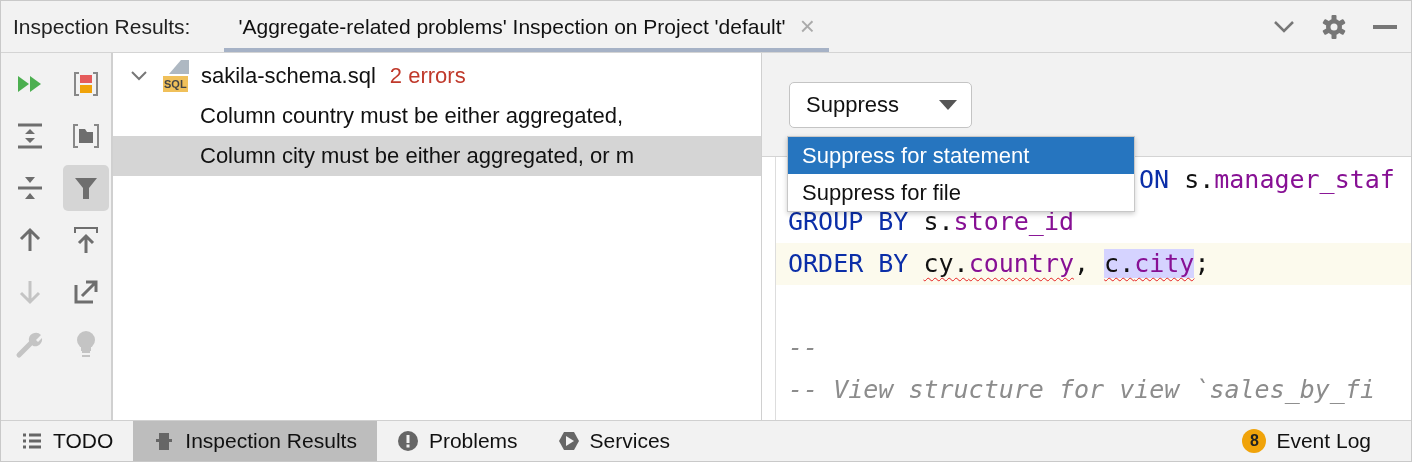 This screenshot has height=462, width=1412. I want to click on column-name: country, so click(1021, 263).